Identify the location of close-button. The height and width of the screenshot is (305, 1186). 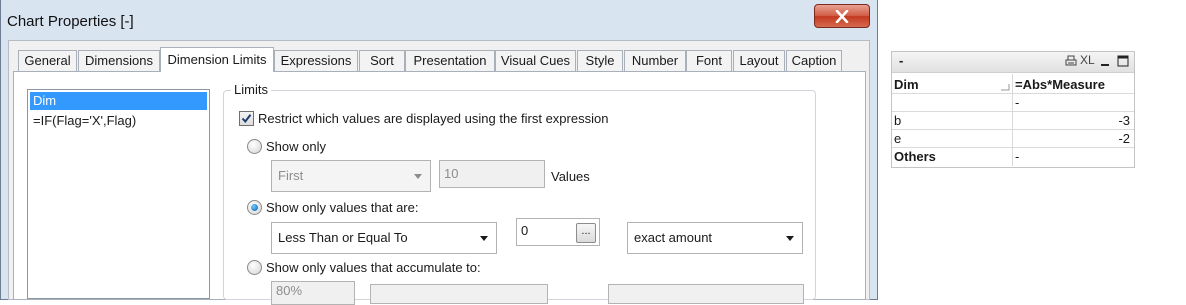
(842, 16).